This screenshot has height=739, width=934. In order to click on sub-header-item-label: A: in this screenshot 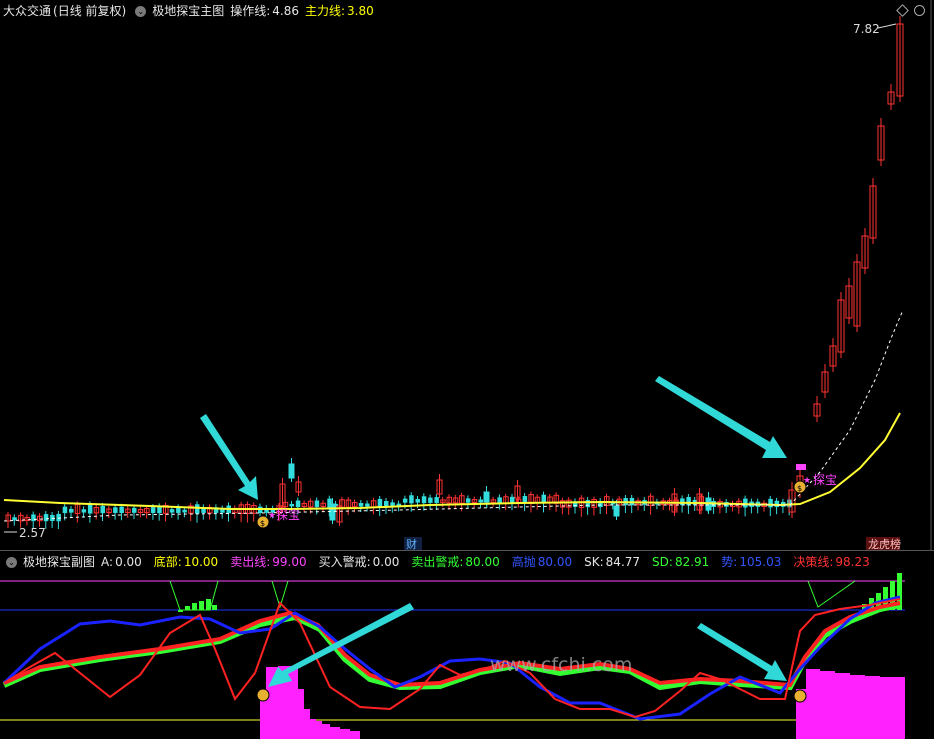, I will do `click(107, 562)`.